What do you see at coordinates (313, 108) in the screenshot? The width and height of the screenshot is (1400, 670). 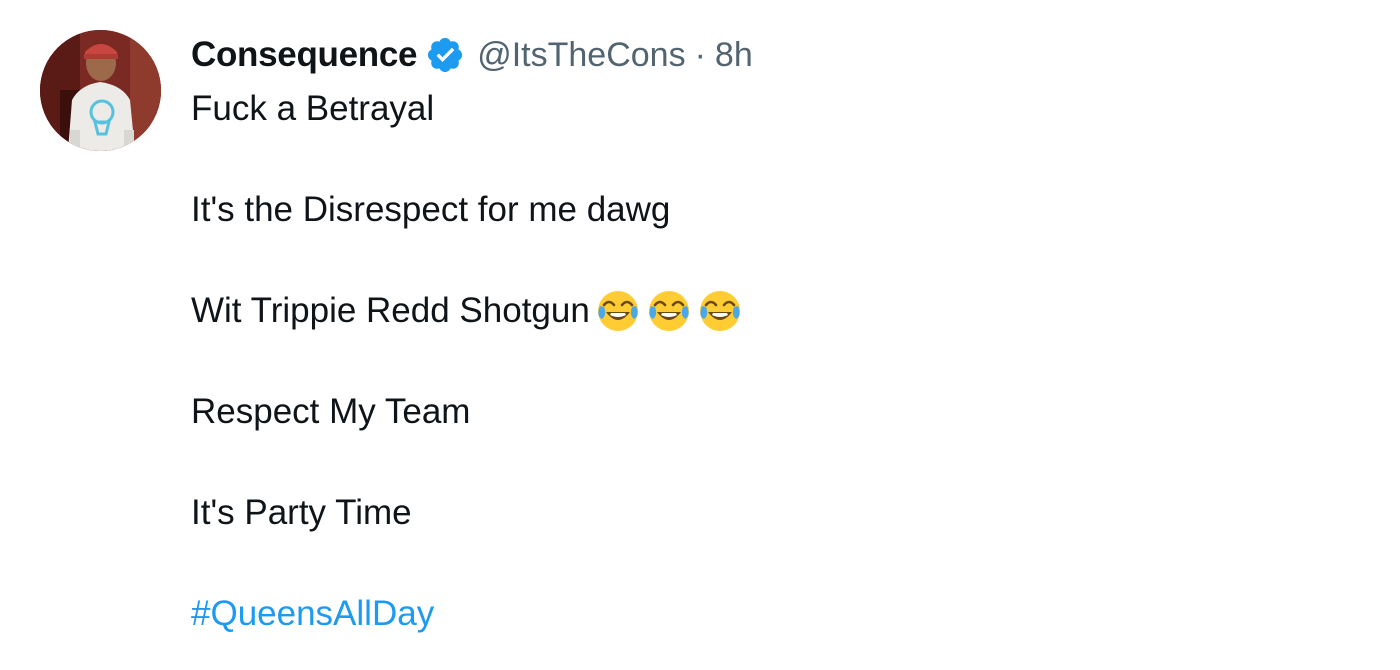 I see `tweet-text-line-1: Fuck a Betrayal` at bounding box center [313, 108].